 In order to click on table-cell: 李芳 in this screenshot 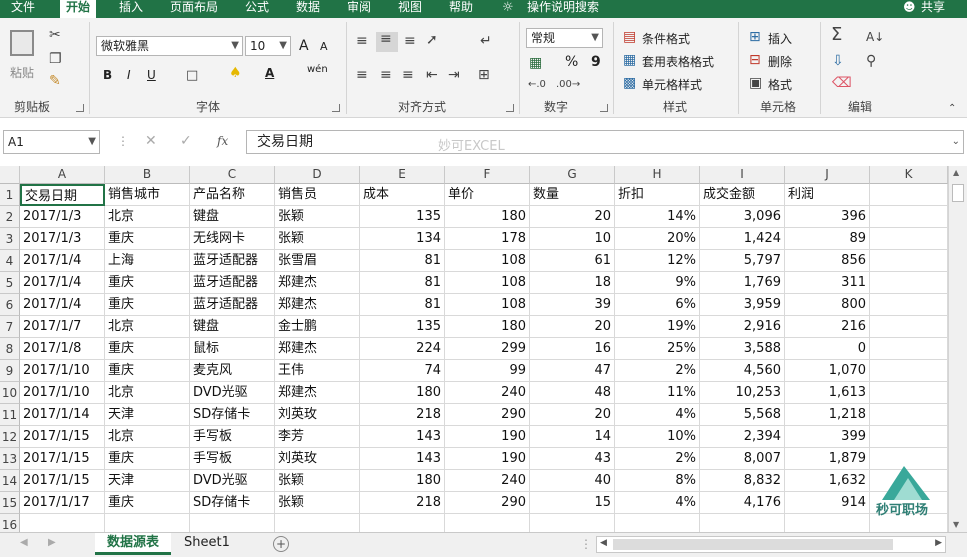, I will do `click(317, 437)`.